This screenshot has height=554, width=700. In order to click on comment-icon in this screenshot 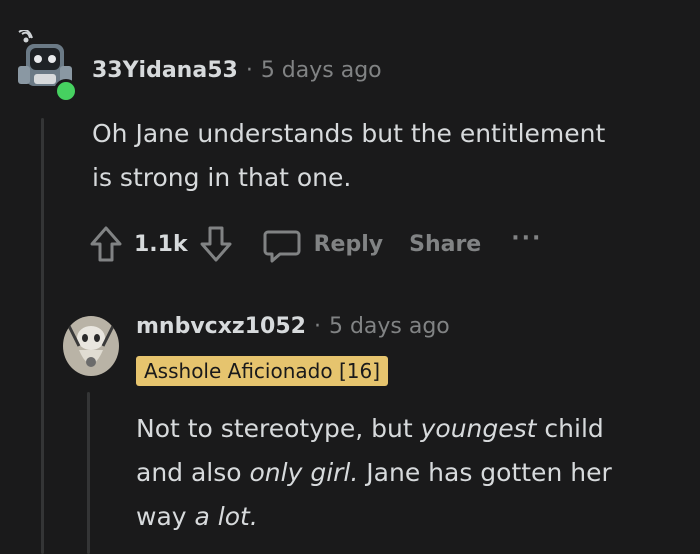, I will do `click(282, 244)`.